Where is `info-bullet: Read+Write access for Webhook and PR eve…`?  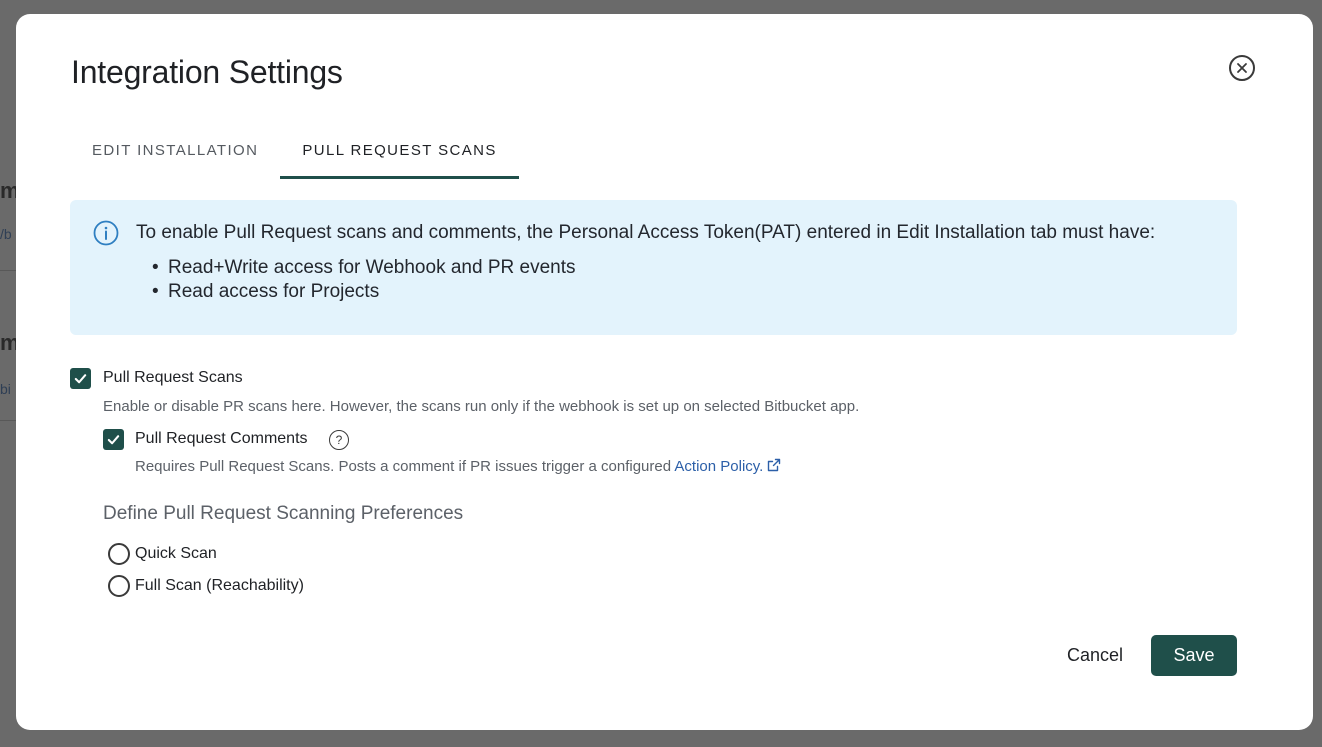 info-bullet: Read+Write access for Webhook and PR eve… is located at coordinates (362, 268).